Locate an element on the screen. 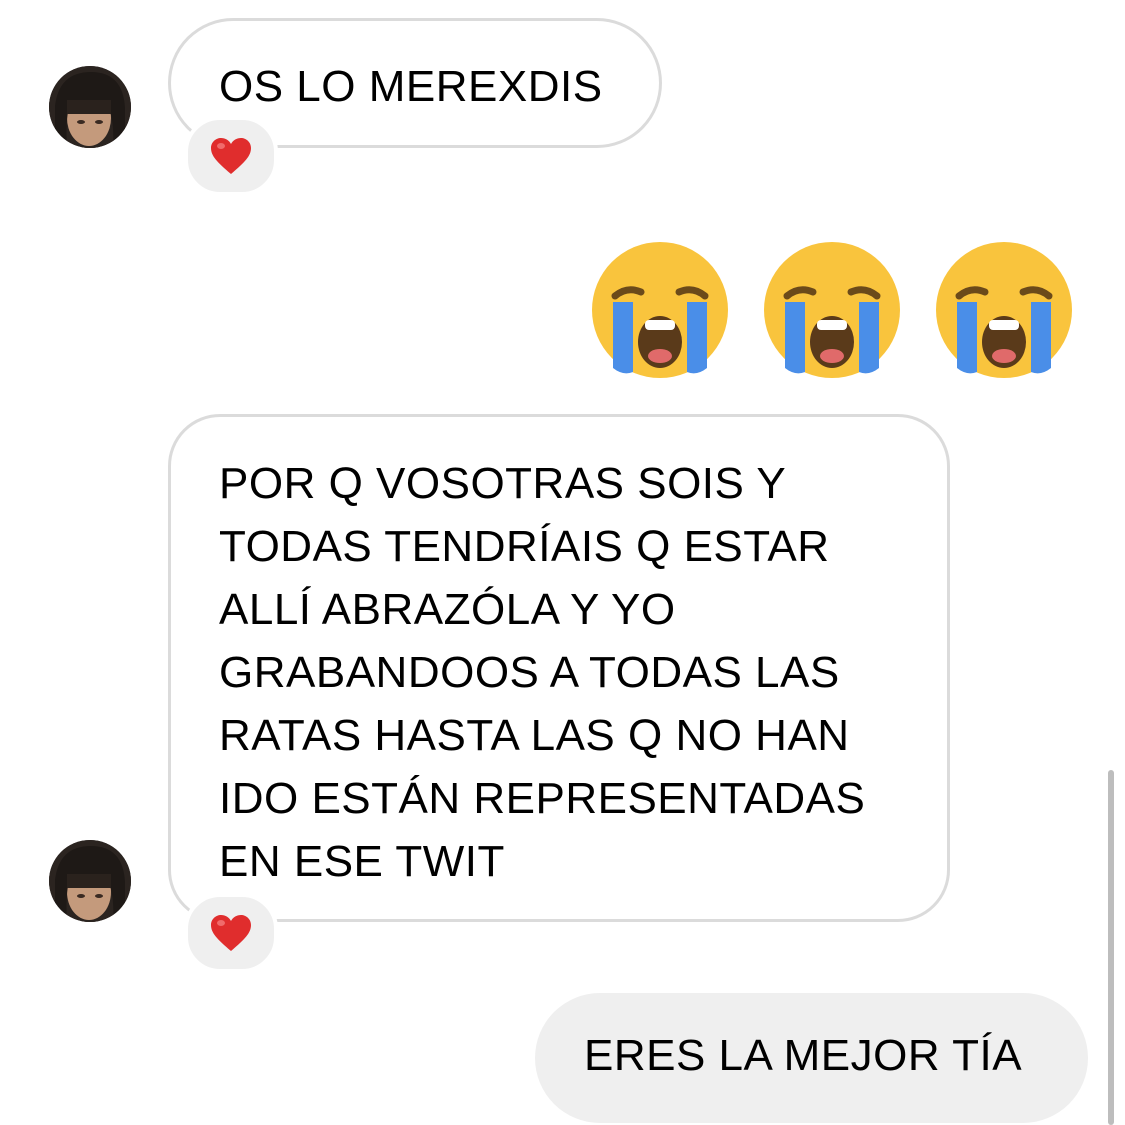 This screenshot has height=1125, width=1125. message-text-line: GRABANDOOS A TODAS LAS is located at coordinates (529, 672).